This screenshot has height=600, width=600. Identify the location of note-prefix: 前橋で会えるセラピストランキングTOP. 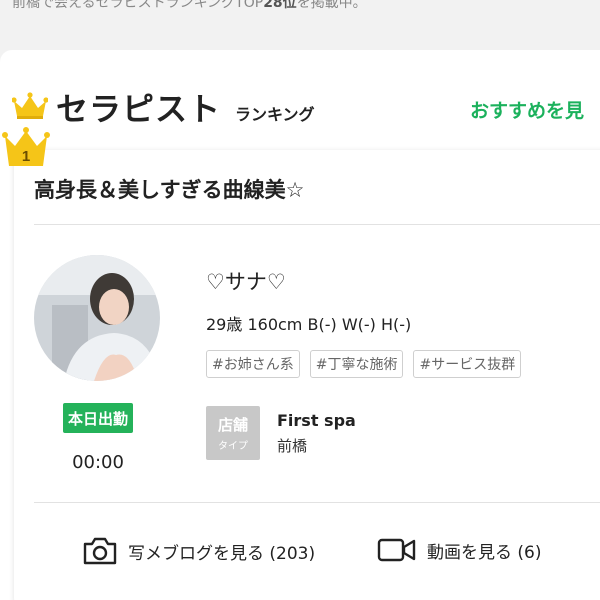
(138, 5).